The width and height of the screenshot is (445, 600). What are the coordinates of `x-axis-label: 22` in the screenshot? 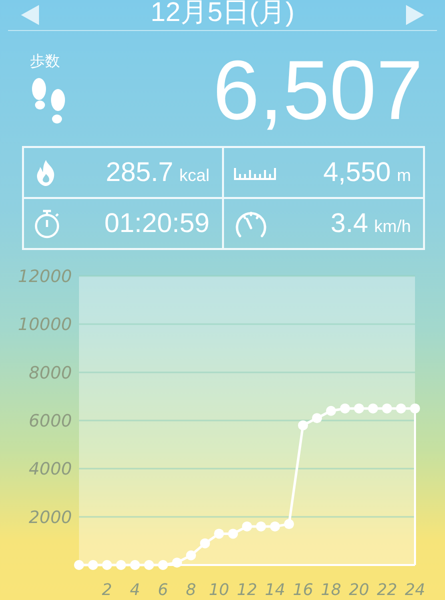 It's located at (387, 589).